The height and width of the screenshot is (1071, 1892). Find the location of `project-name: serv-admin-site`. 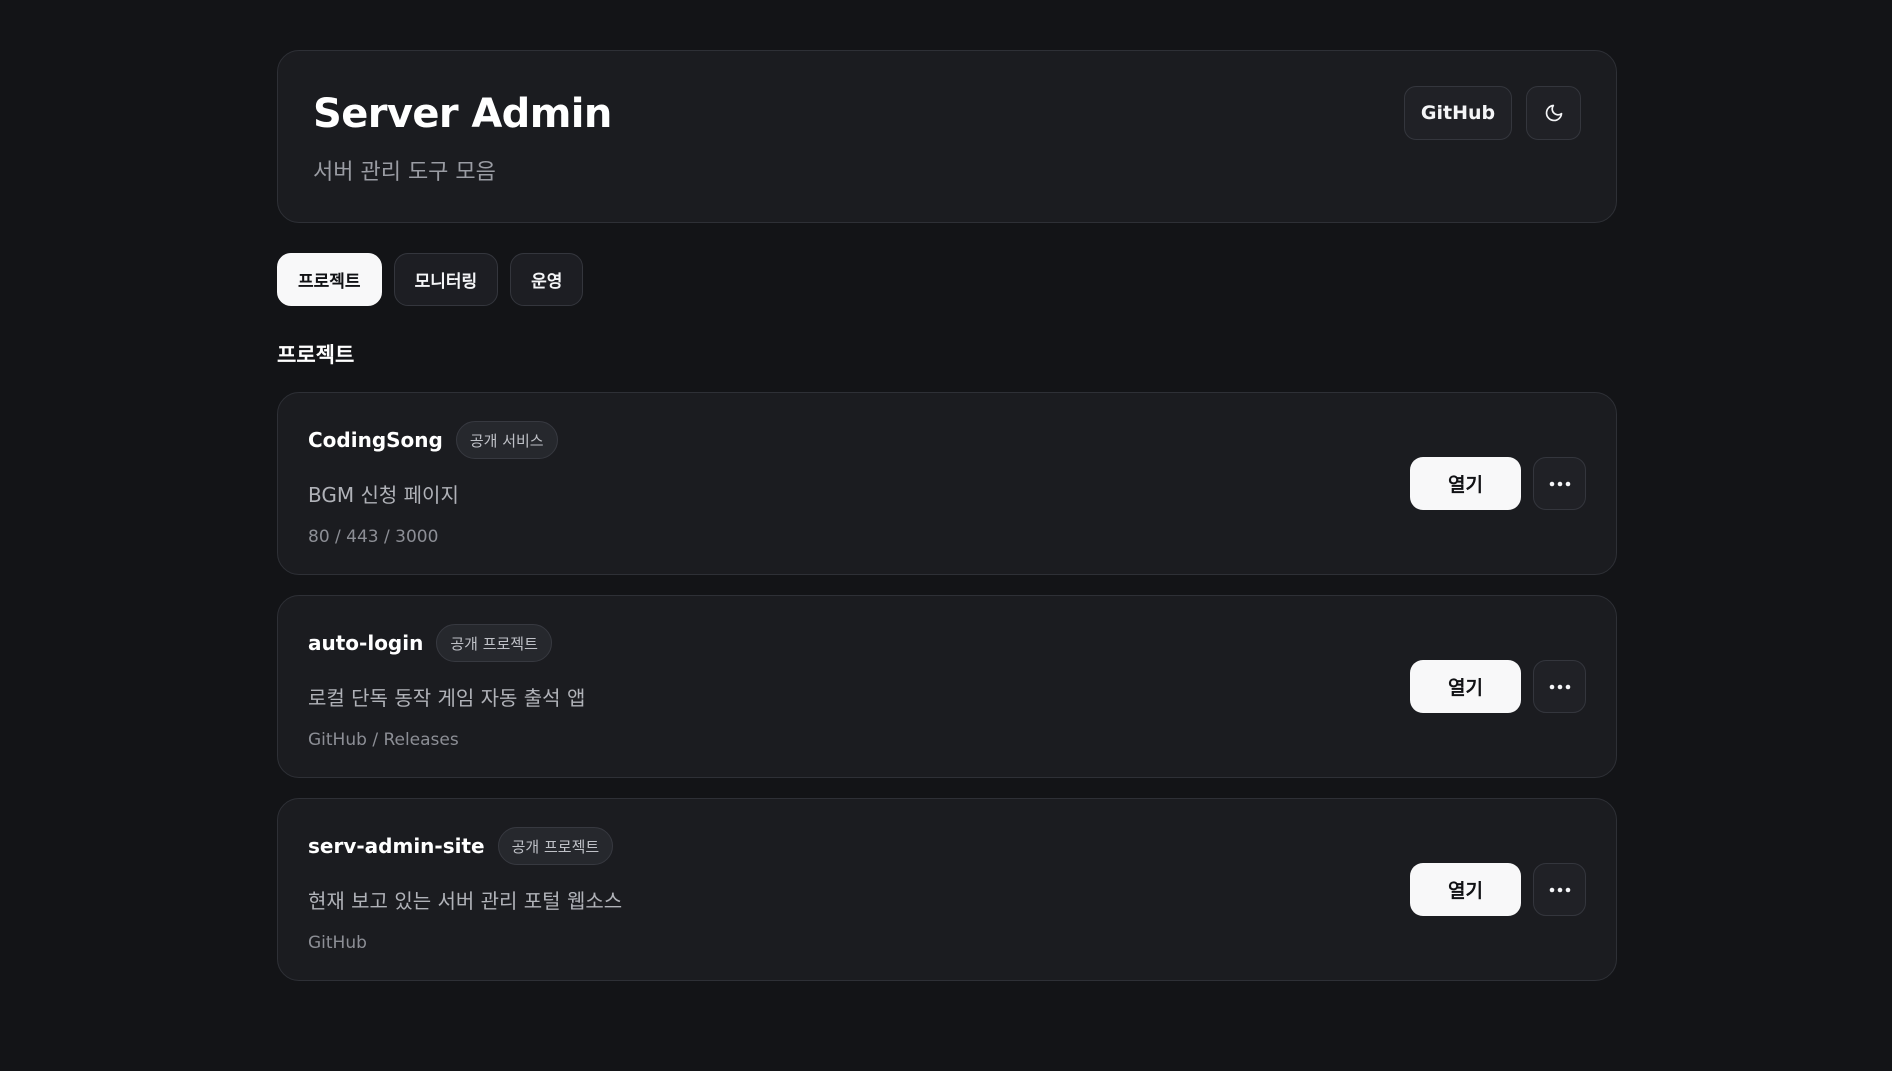

project-name: serv-admin-site is located at coordinates (396, 846).